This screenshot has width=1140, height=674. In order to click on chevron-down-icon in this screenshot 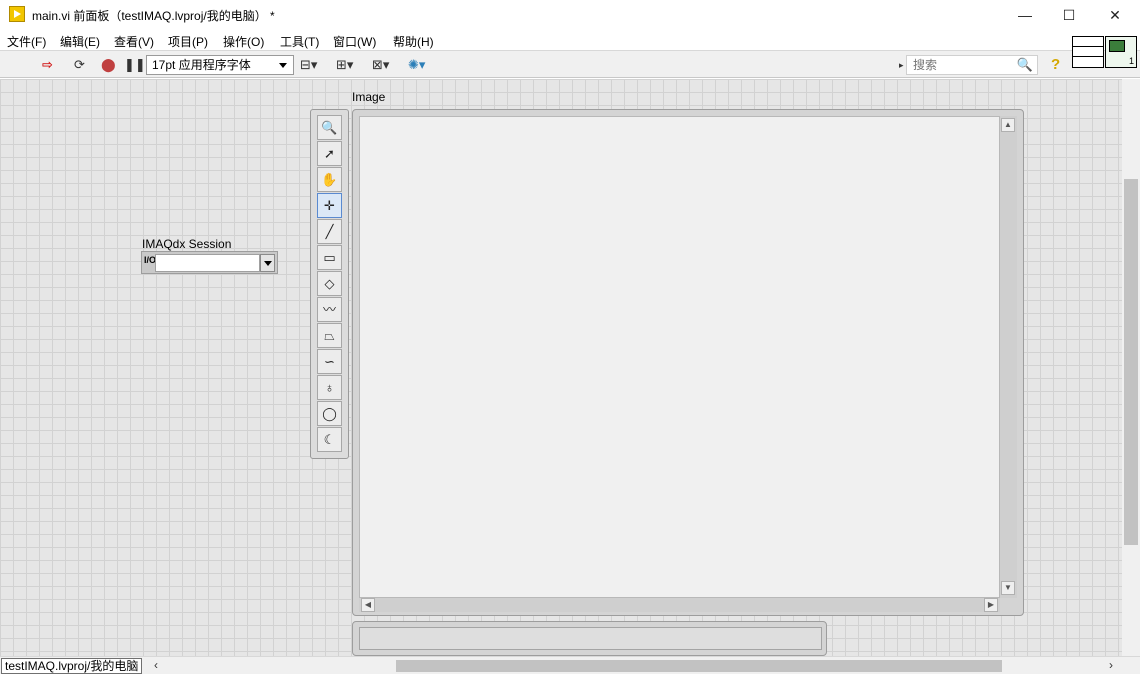, I will do `click(283, 65)`.